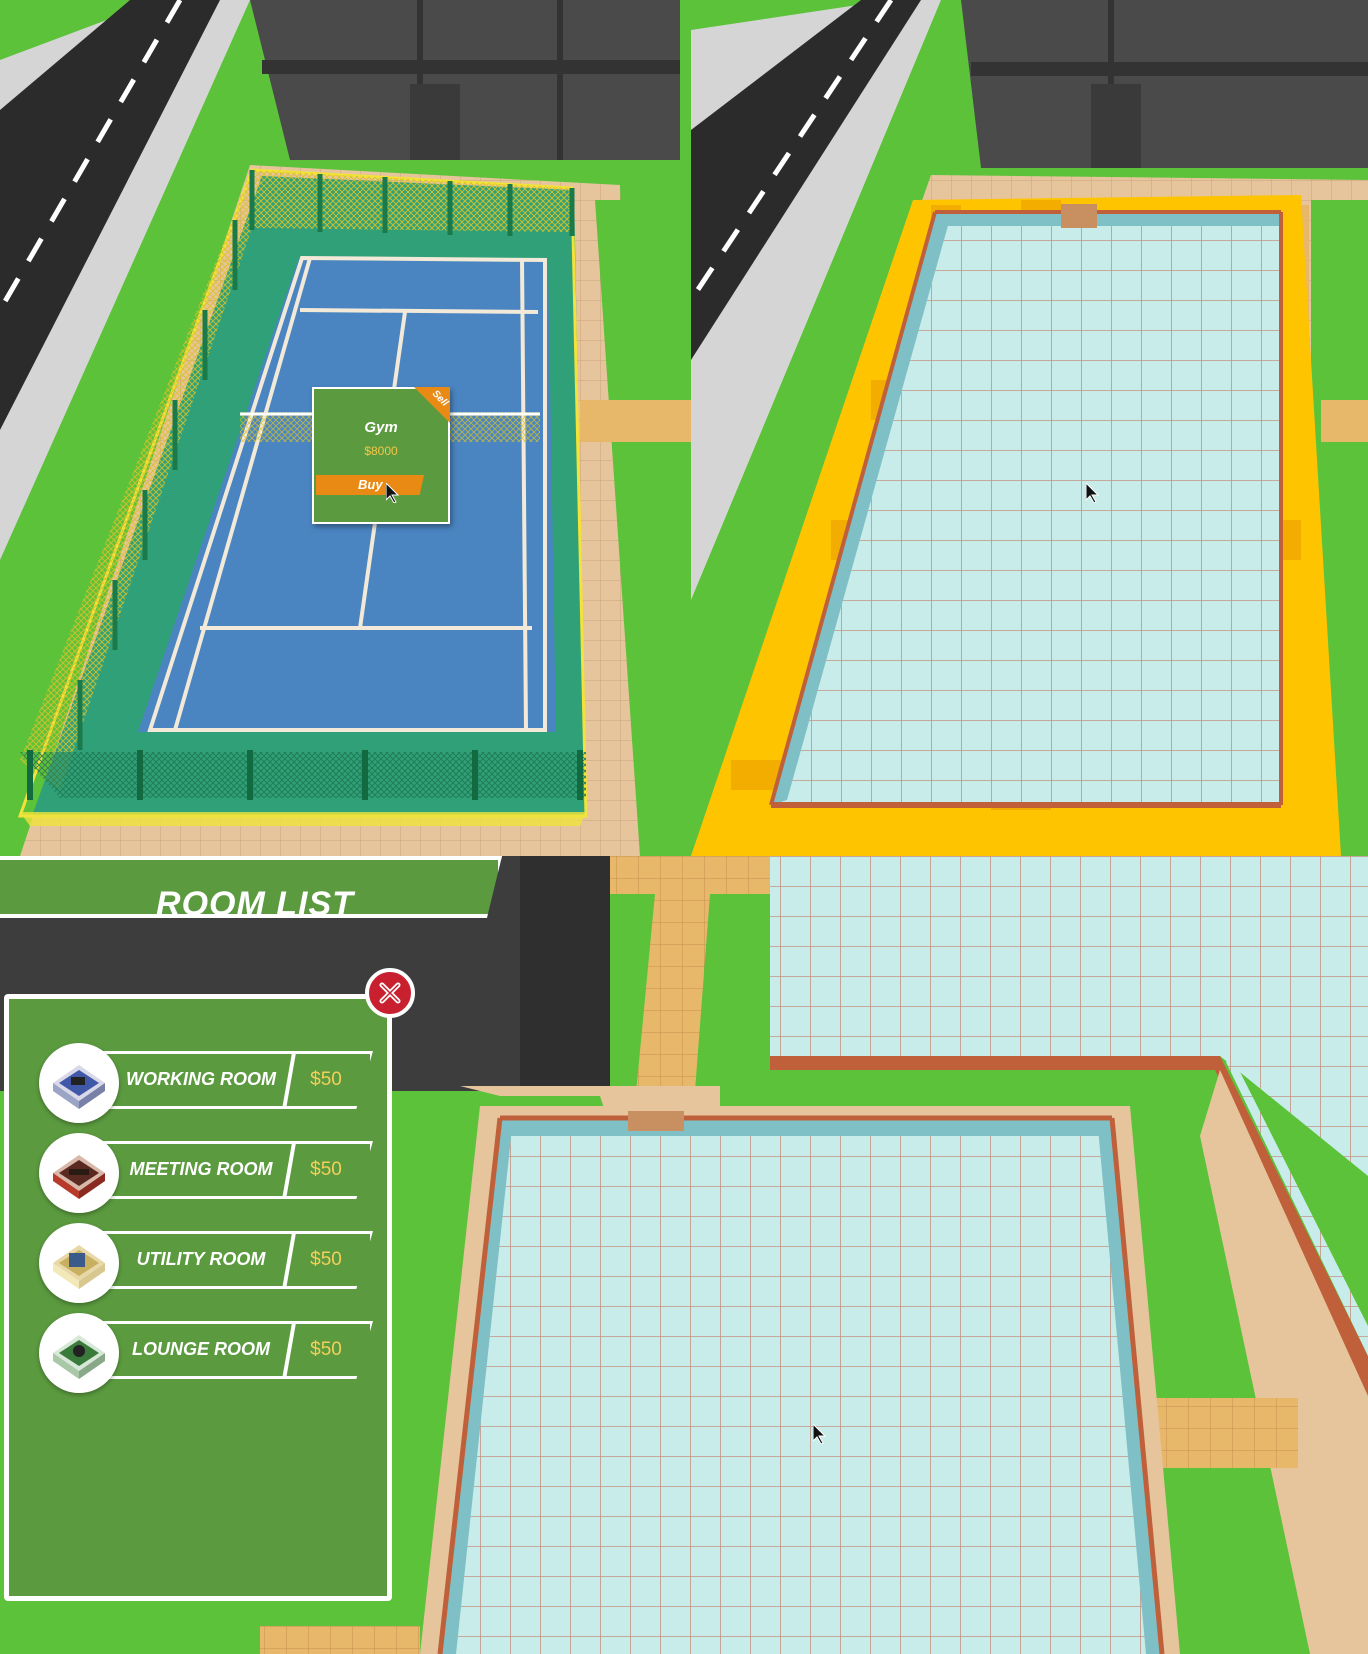 Image resolution: width=1368 pixels, height=1654 pixels. I want to click on room-item-name: UTILITY ROOM, so click(201, 1259).